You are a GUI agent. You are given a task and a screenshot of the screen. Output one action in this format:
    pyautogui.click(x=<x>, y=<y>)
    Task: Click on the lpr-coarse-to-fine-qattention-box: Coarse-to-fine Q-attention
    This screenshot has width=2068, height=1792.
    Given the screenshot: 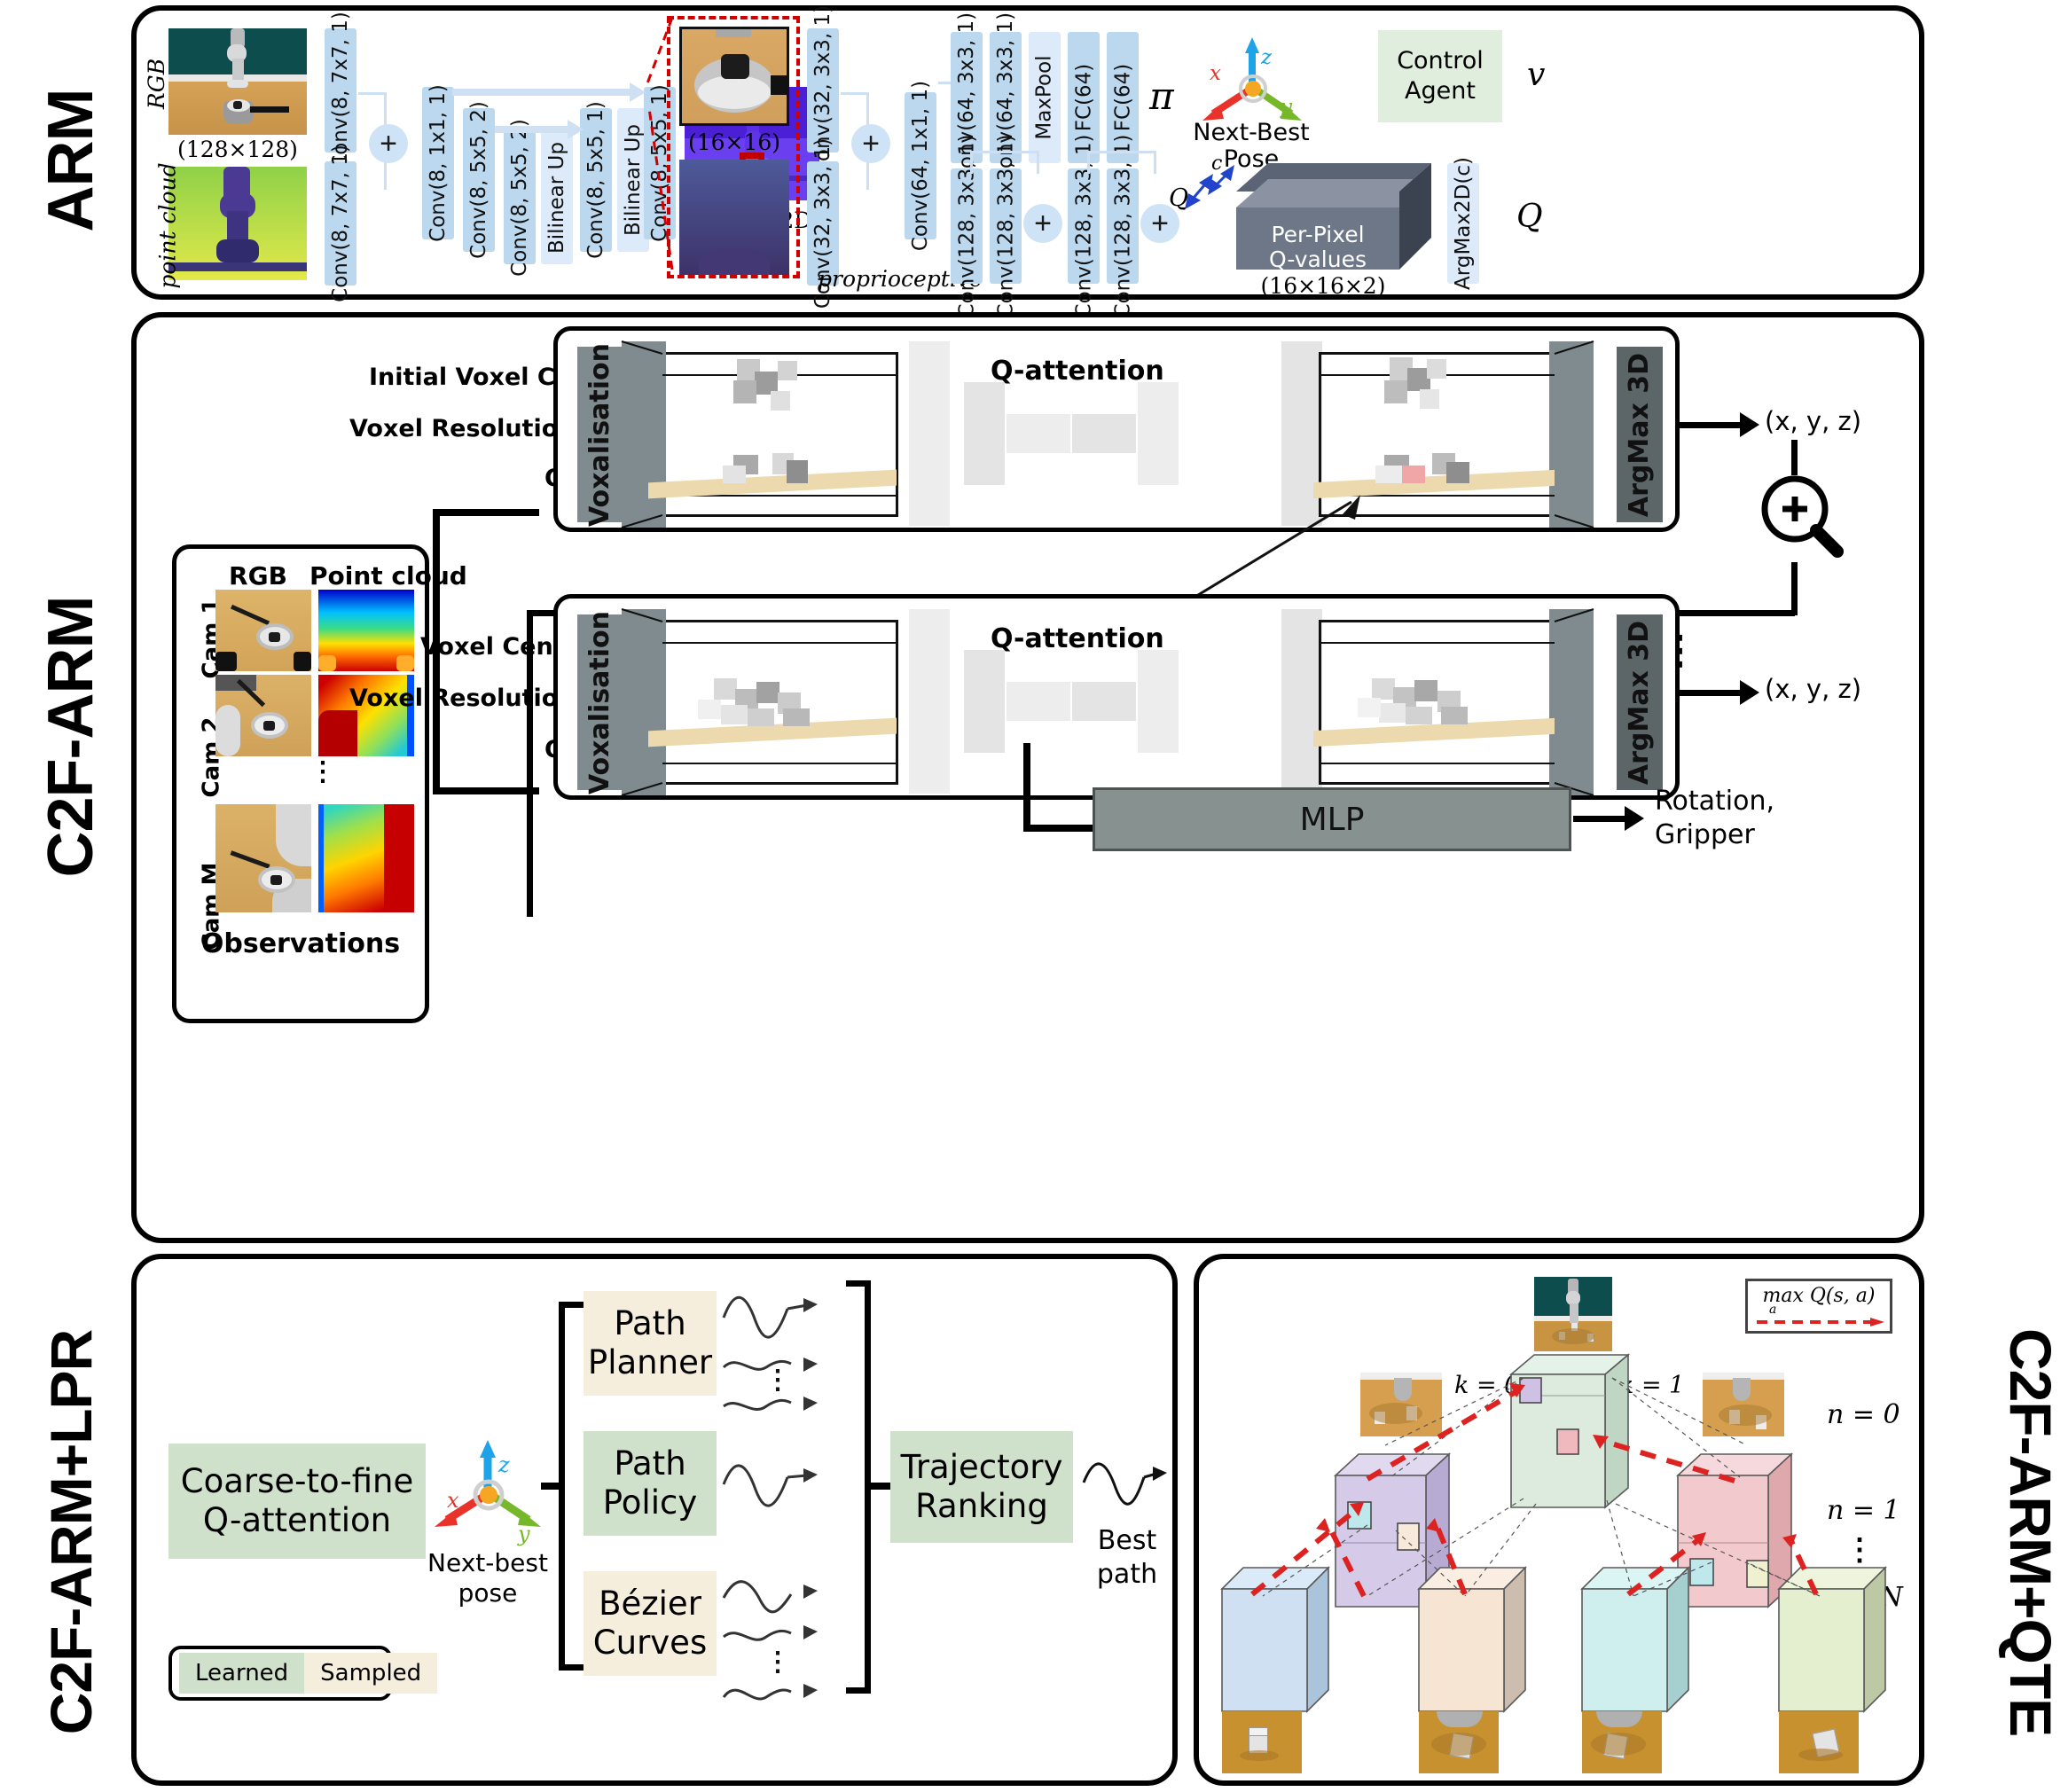 What is the action you would take?
    pyautogui.click(x=297, y=1501)
    